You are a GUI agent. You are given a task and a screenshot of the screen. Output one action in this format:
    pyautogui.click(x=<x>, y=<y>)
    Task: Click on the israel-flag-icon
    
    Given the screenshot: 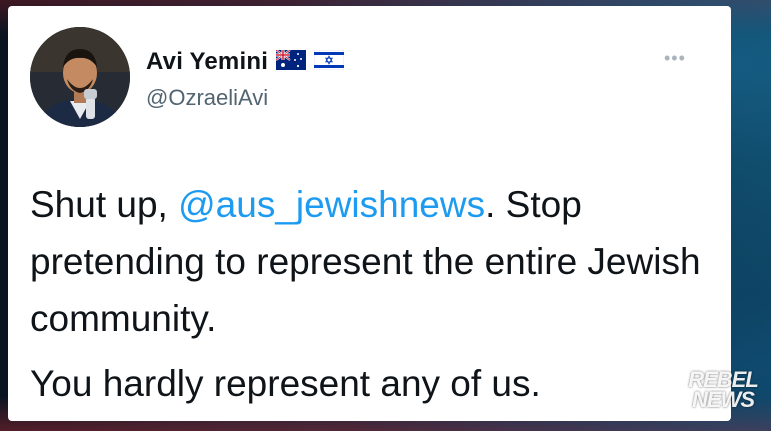 What is the action you would take?
    pyautogui.click(x=329, y=62)
    